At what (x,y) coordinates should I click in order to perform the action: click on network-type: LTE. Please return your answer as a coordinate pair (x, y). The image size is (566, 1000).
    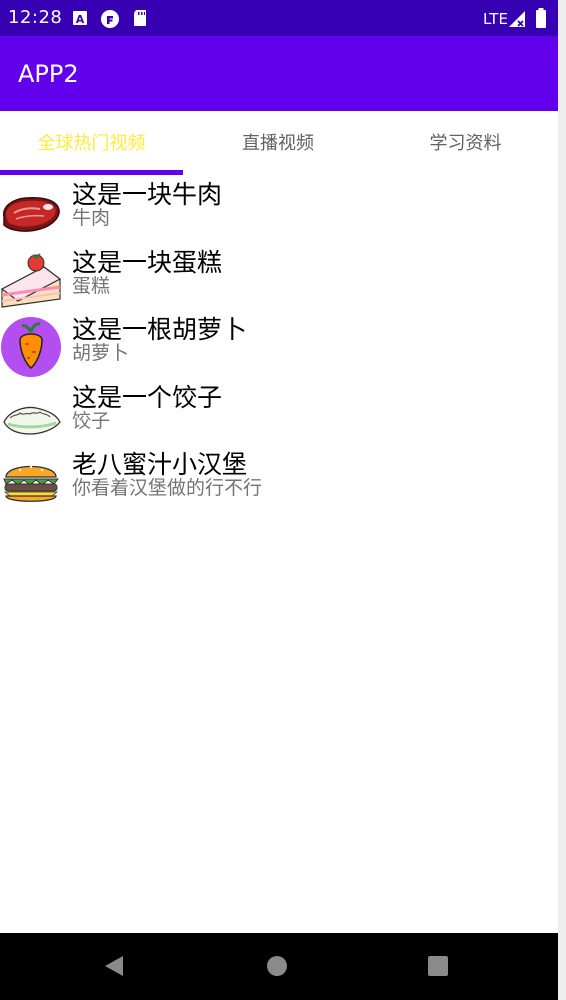
    Looking at the image, I should click on (495, 19).